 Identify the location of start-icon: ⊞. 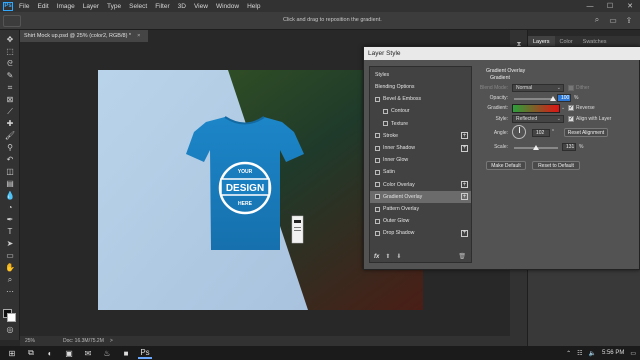
(12, 353).